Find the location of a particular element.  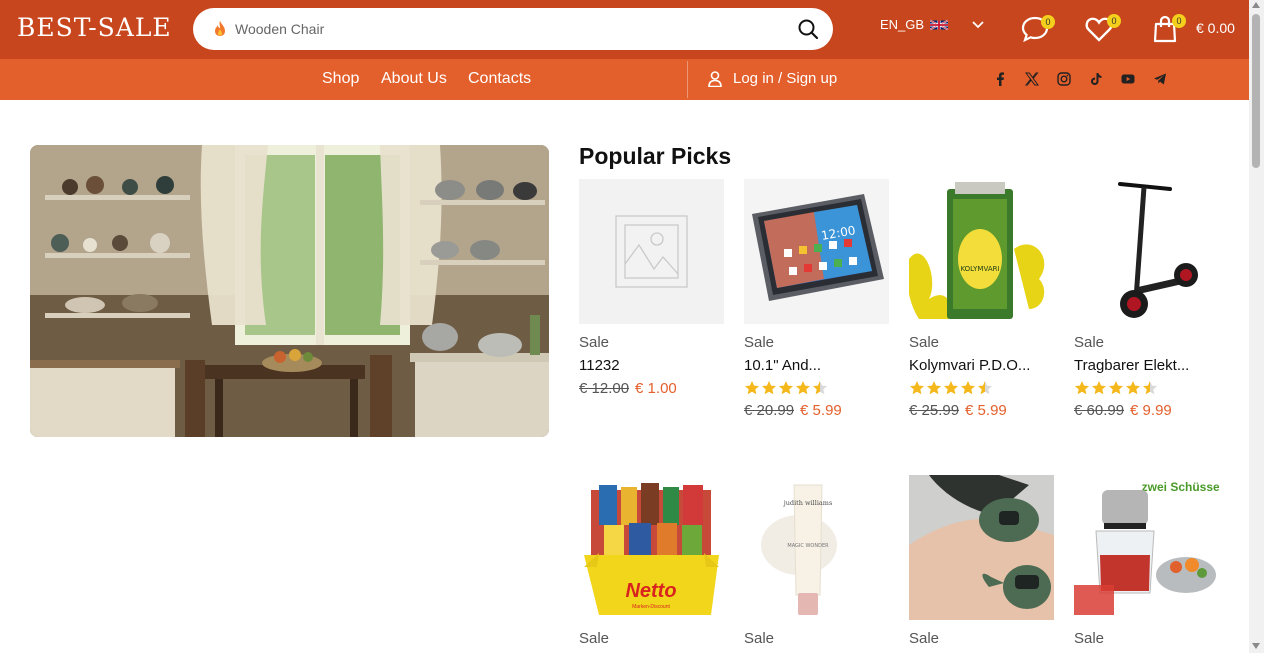

scroll-down-arrow is located at coordinates (1256, 646).